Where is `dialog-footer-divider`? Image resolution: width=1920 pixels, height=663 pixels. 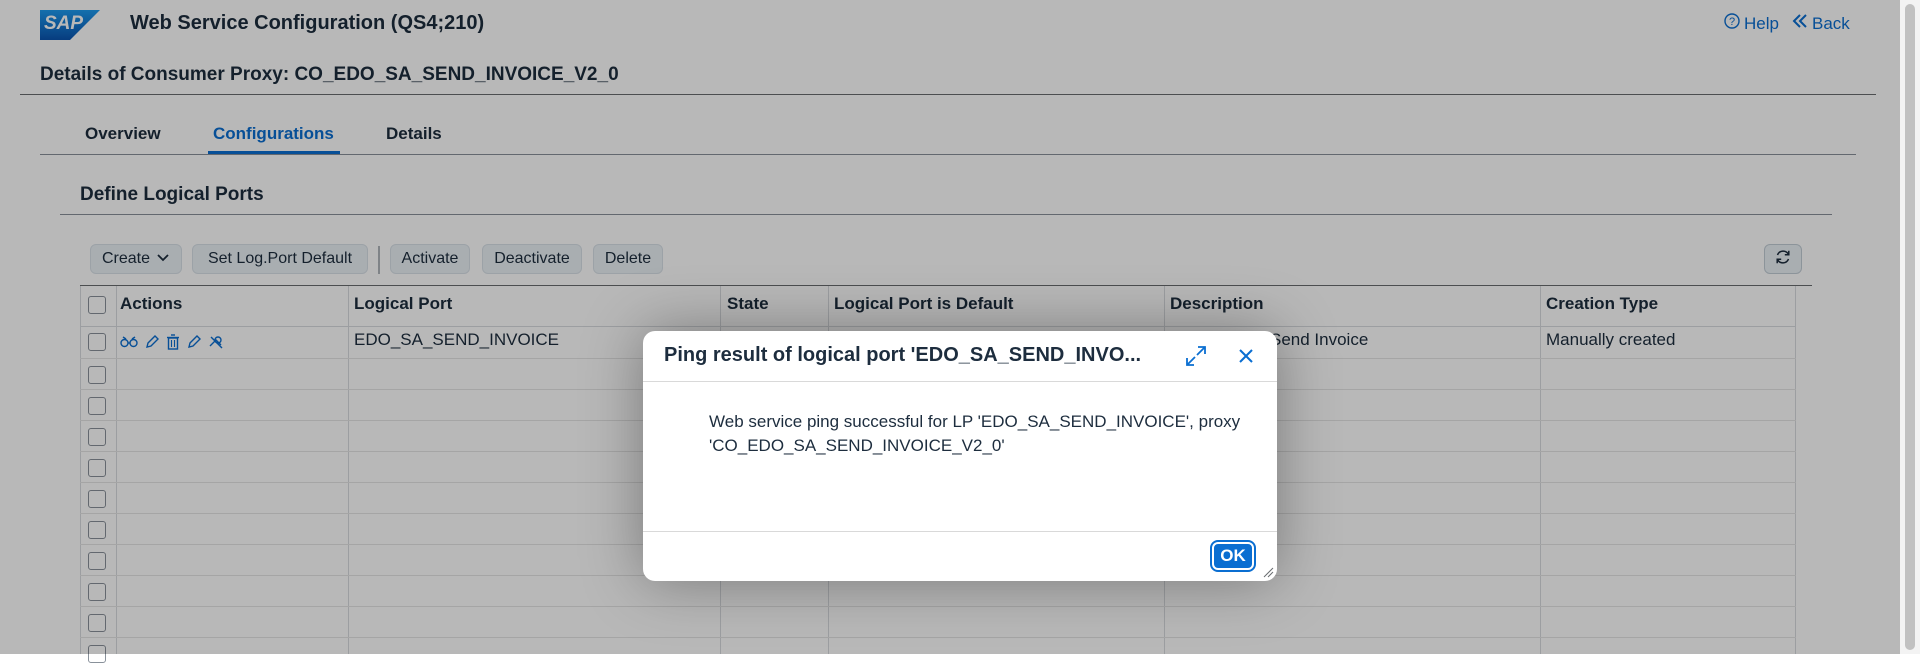
dialog-footer-divider is located at coordinates (960, 531).